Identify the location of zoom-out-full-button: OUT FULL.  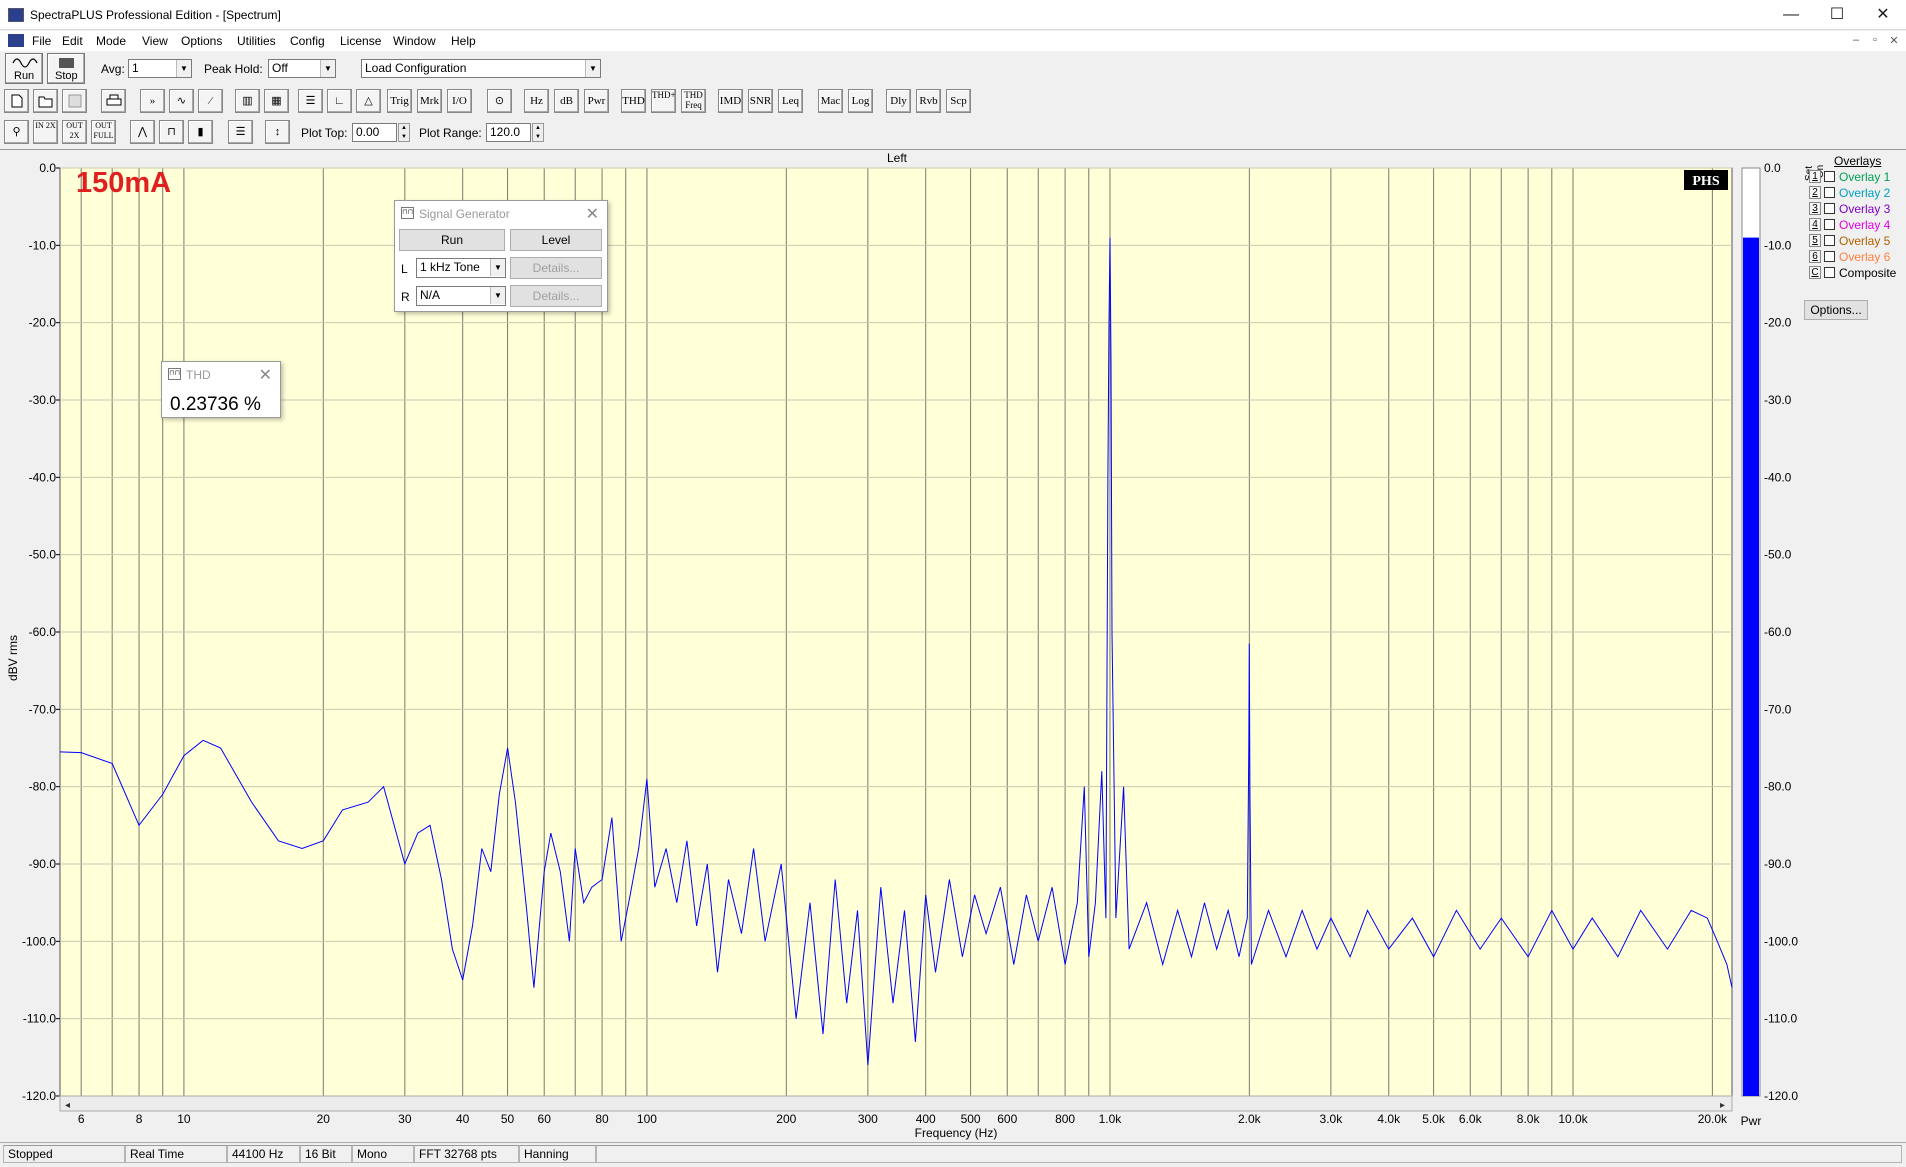
(103, 132).